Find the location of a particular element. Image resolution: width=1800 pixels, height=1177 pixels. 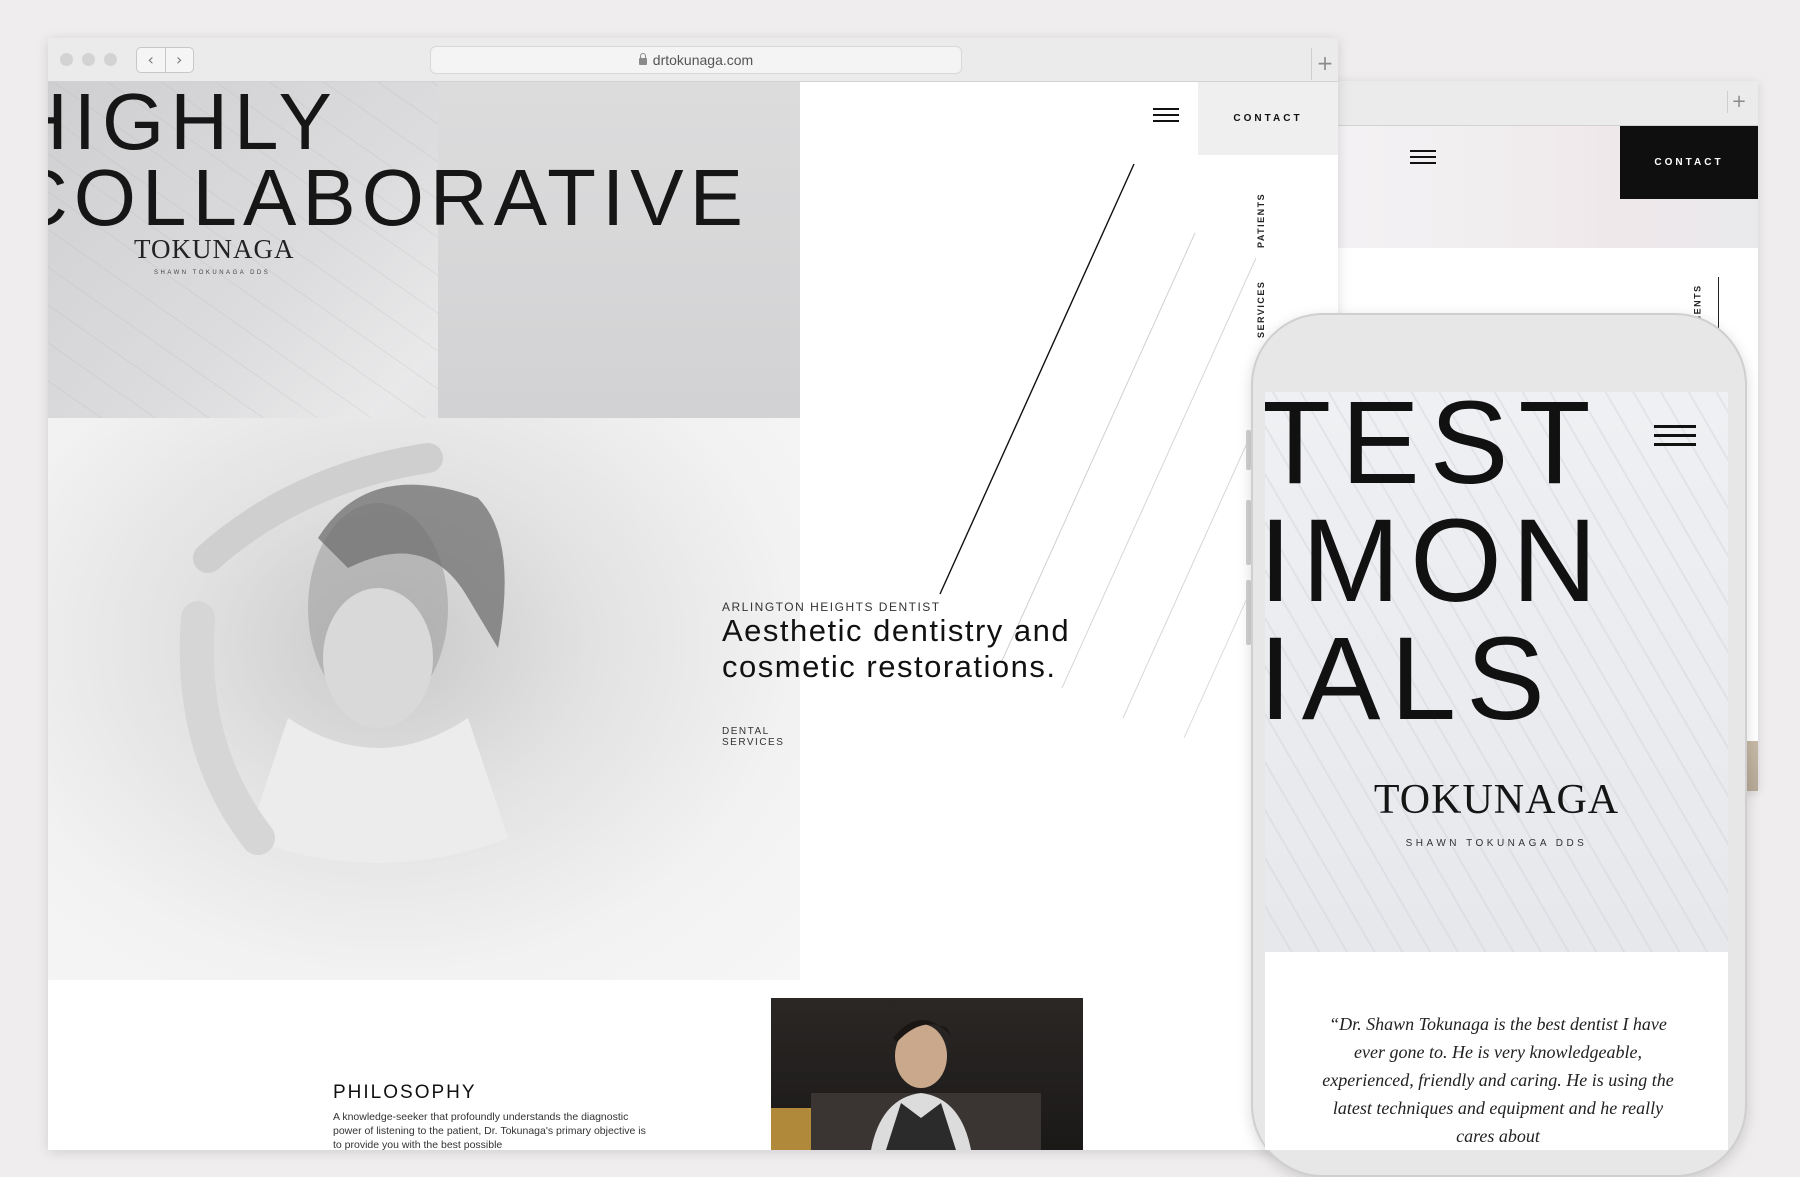

doctor-photo is located at coordinates (927, 1074).